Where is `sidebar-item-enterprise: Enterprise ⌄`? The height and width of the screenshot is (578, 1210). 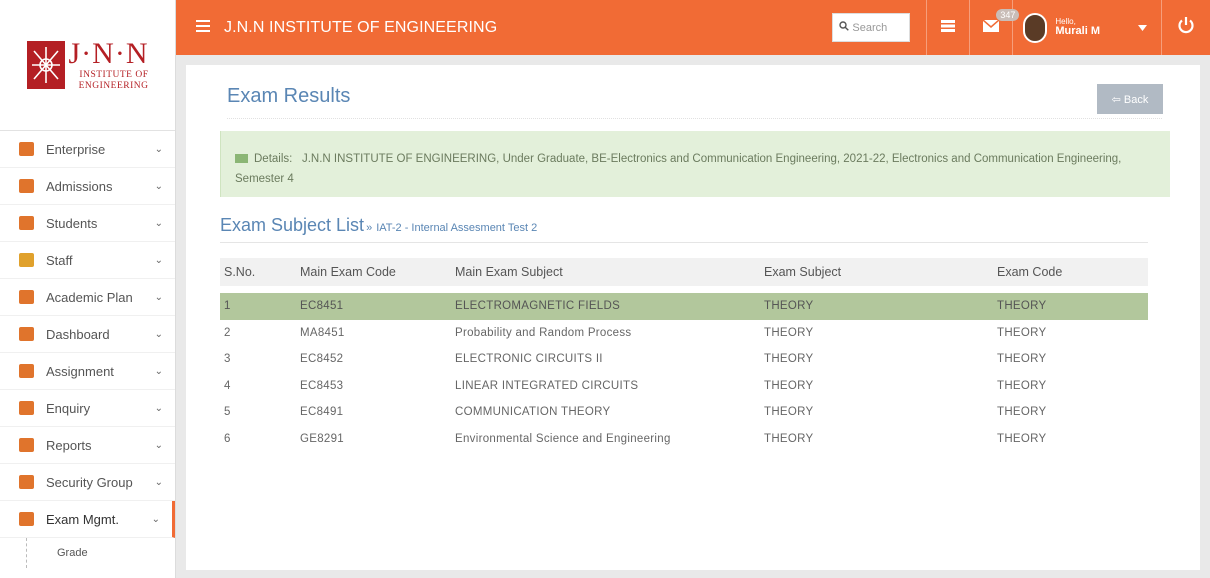 sidebar-item-enterprise: Enterprise ⌄ is located at coordinates (87, 149).